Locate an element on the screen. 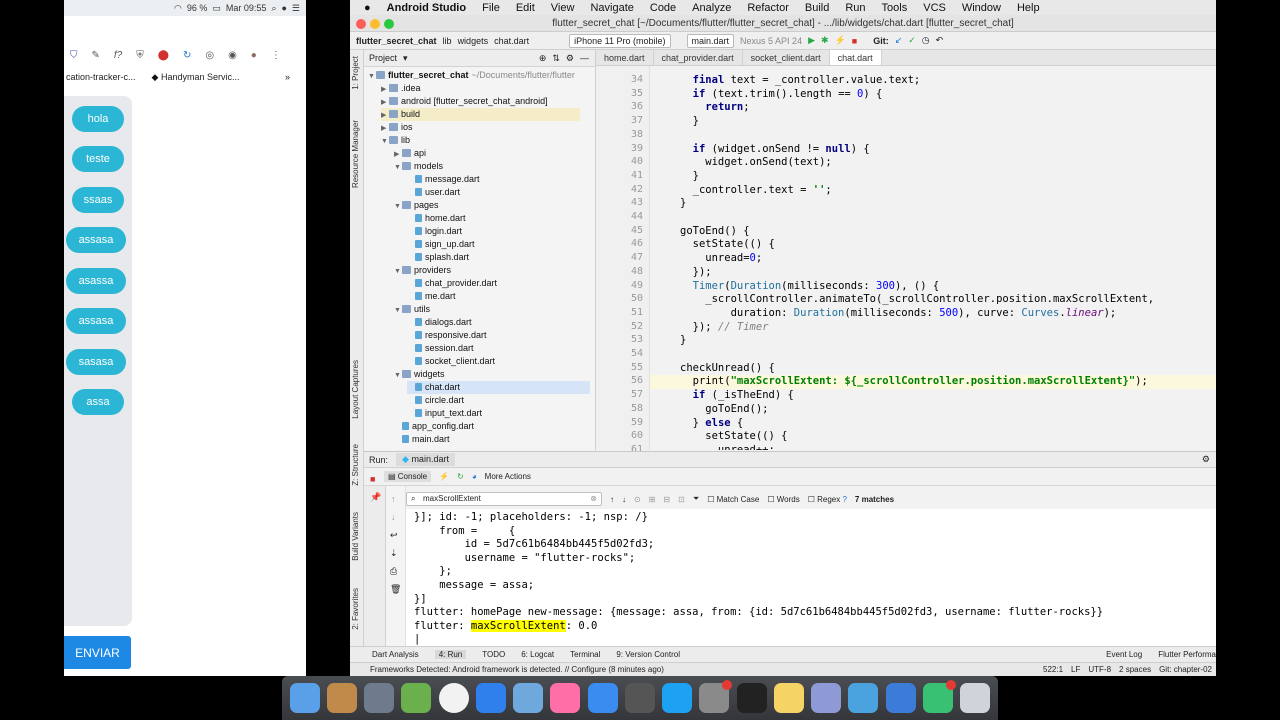 Image resolution: width=1280 pixels, height=720 pixels. xcode-icon is located at coordinates (602, 698).